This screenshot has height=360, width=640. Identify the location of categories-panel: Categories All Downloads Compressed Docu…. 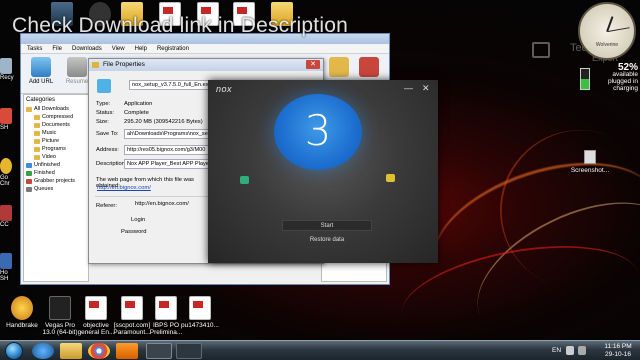
(56, 188).